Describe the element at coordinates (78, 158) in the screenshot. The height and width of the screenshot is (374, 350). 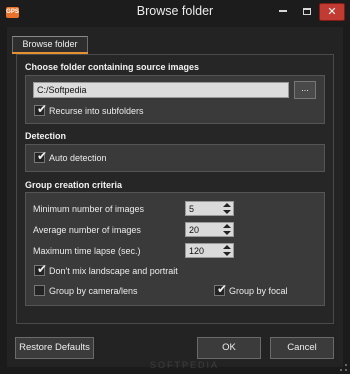
I see `auto-detection-label: Auto detection` at that location.